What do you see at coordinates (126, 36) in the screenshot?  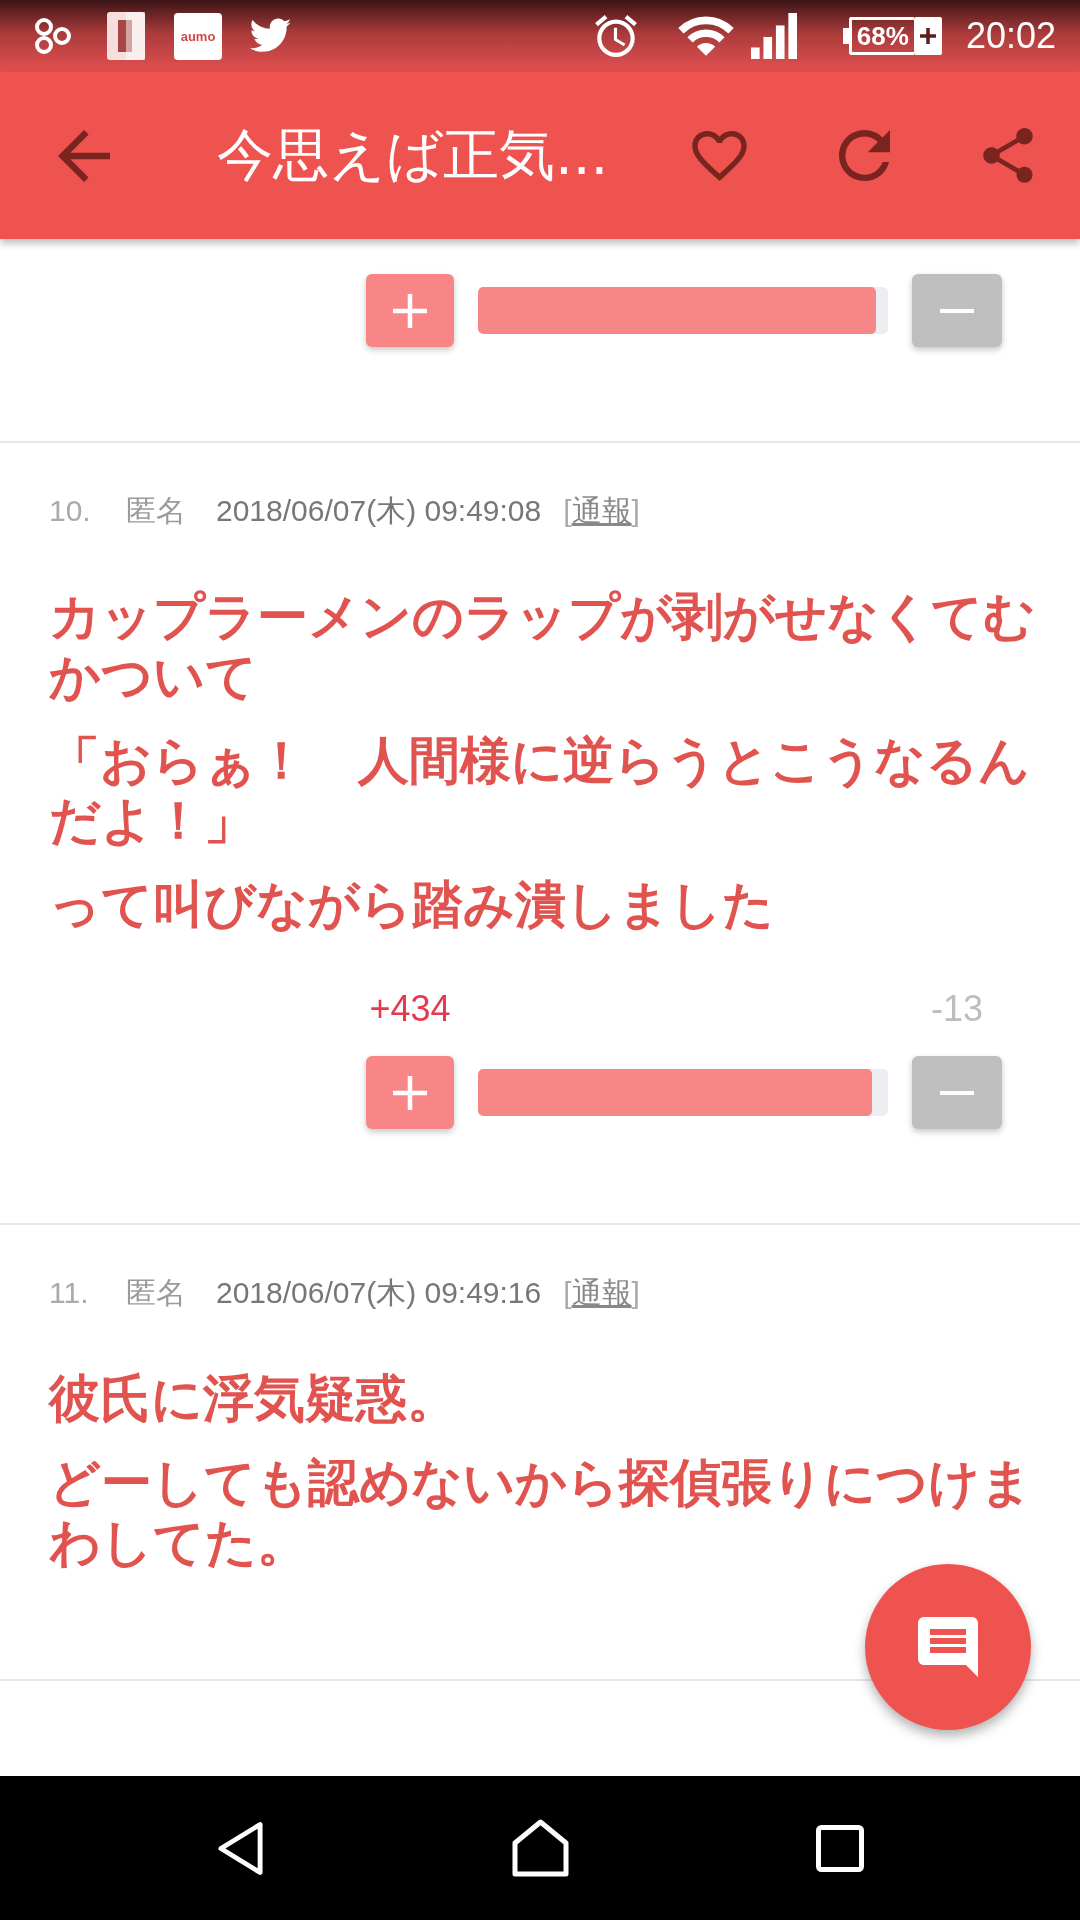 I see `app-tile-icon` at bounding box center [126, 36].